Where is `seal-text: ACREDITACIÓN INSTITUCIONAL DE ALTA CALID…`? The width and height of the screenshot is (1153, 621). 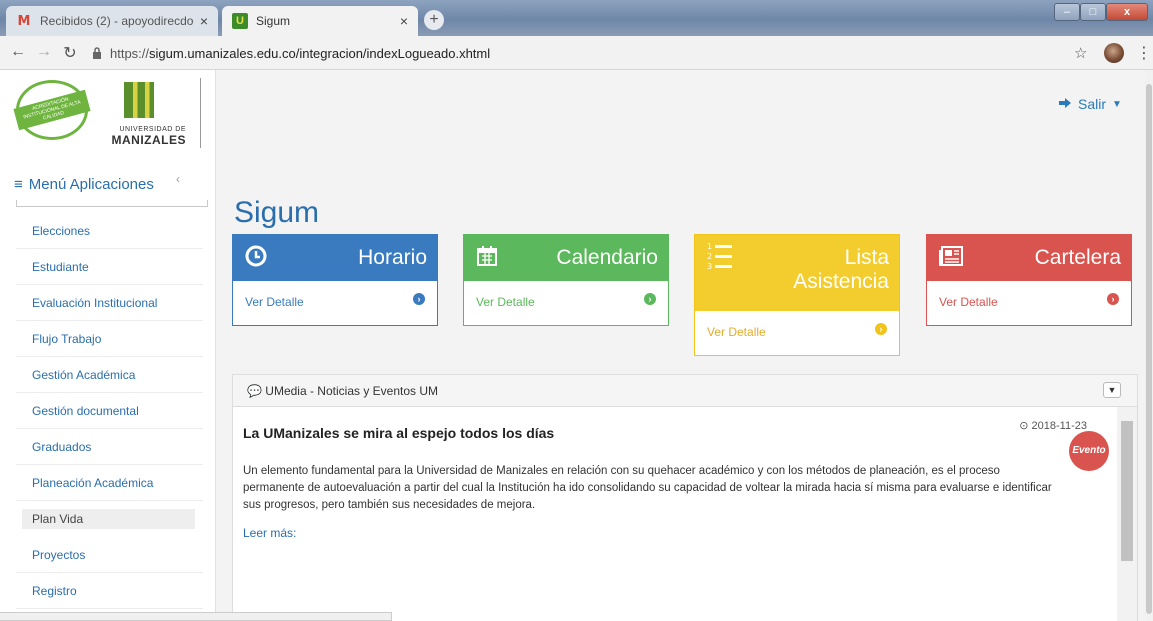
seal-text: ACREDITACIÓN INSTITUCIONAL DE ALTA CALID… is located at coordinates (52, 110).